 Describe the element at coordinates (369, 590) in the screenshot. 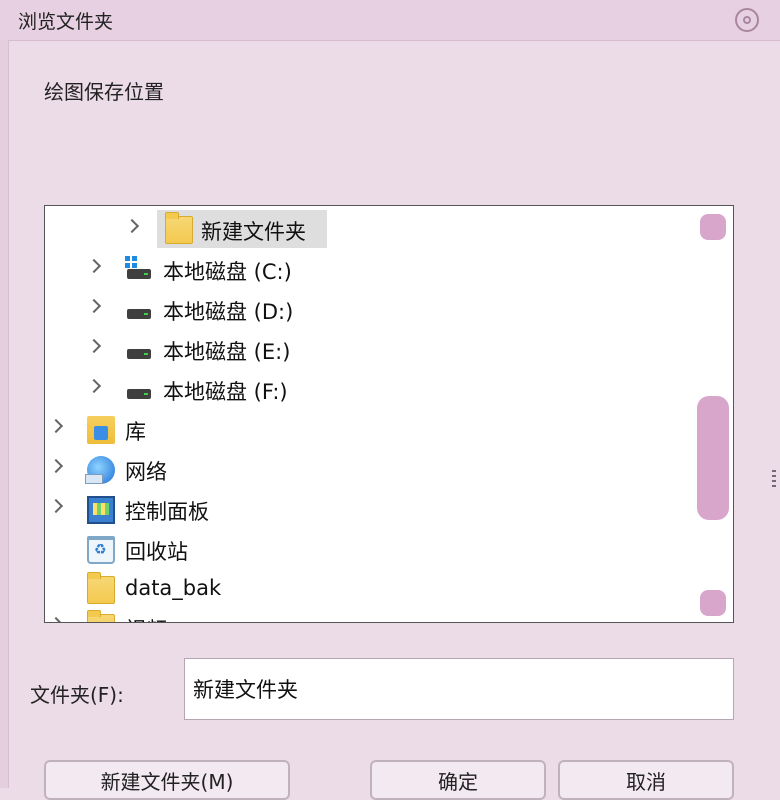

I see `tree-item-data-bak: data_bak` at that location.